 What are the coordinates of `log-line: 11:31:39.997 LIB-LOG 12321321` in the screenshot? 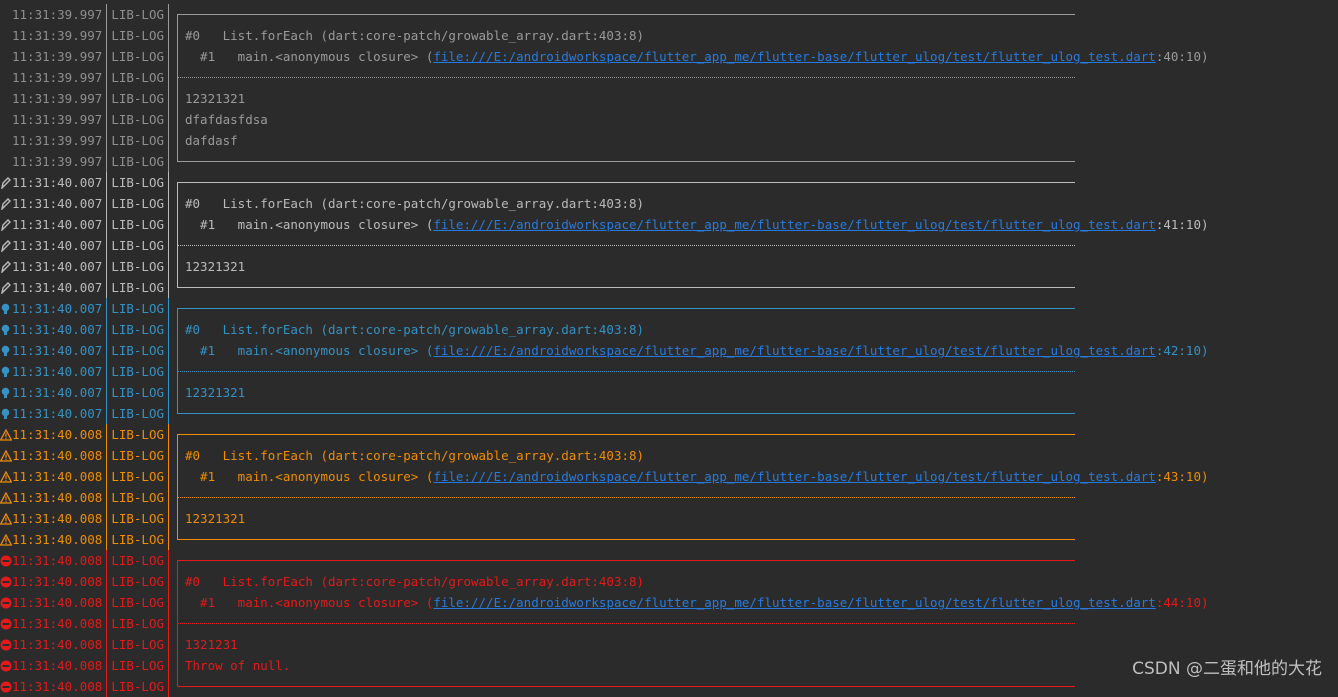 It's located at (669, 98).